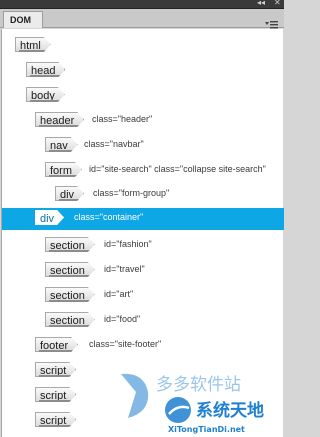 Image resolution: width=320 pixels, height=437 pixels. What do you see at coordinates (131, 193) in the screenshot?
I see `element-attributes: class="form-group"` at bounding box center [131, 193].